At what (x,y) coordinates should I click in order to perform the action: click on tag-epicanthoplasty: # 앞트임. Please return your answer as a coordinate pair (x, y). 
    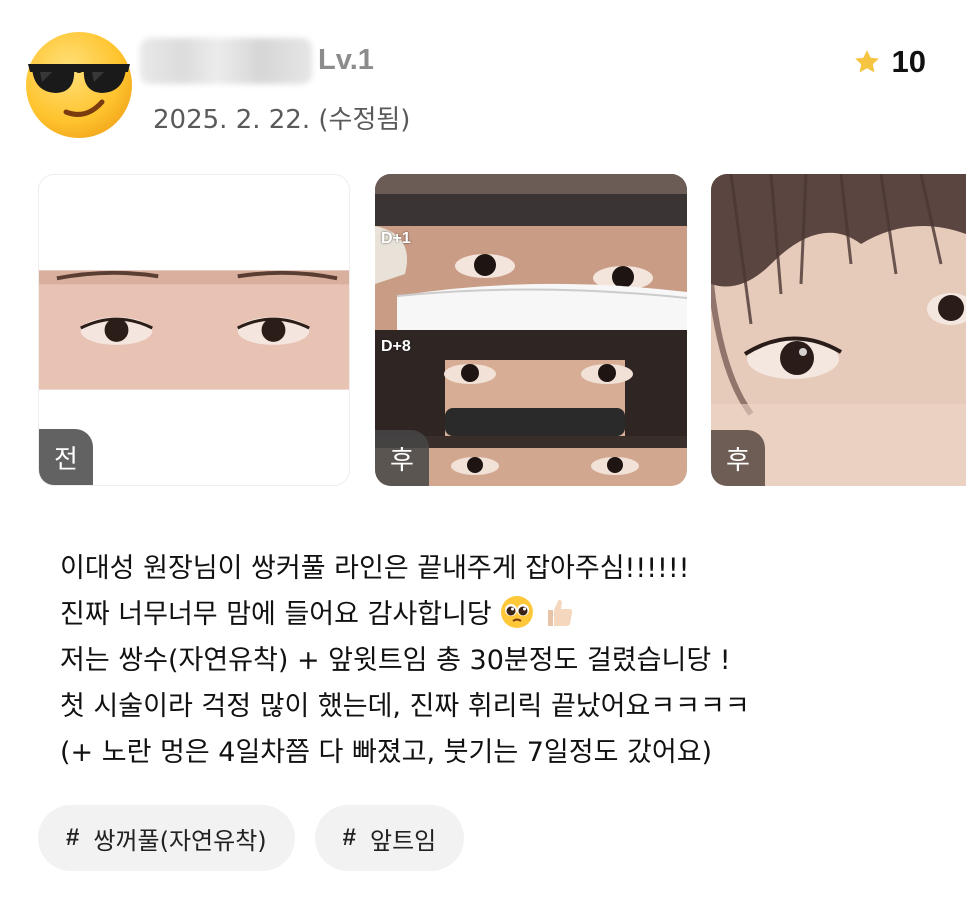
    Looking at the image, I should click on (389, 838).